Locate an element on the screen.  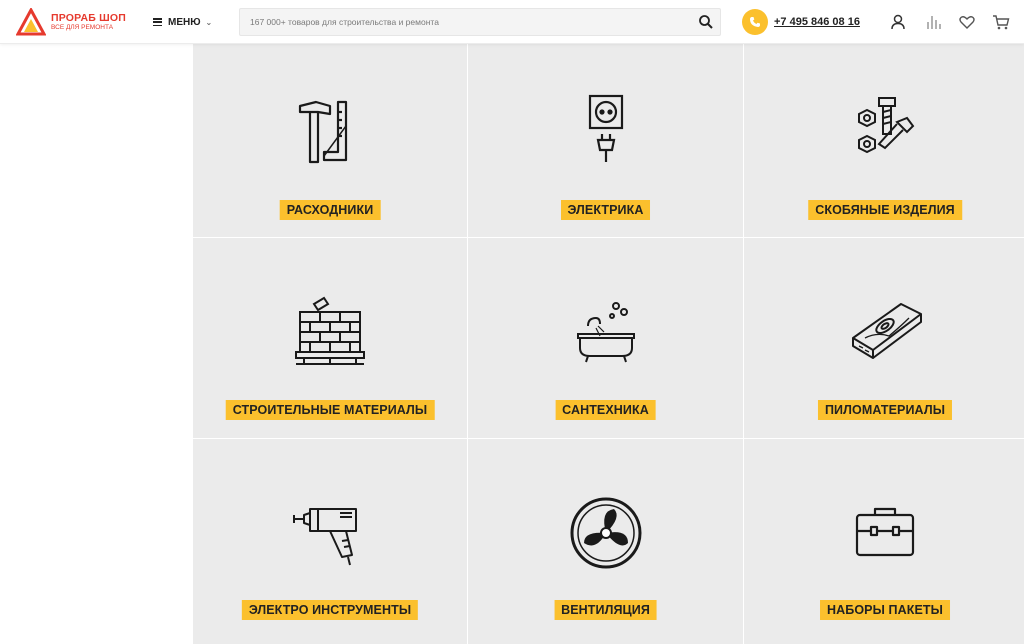
category-tile: ЭЛЕКТРО ИНСТРУМЕНТЫ is located at coordinates (330, 541).